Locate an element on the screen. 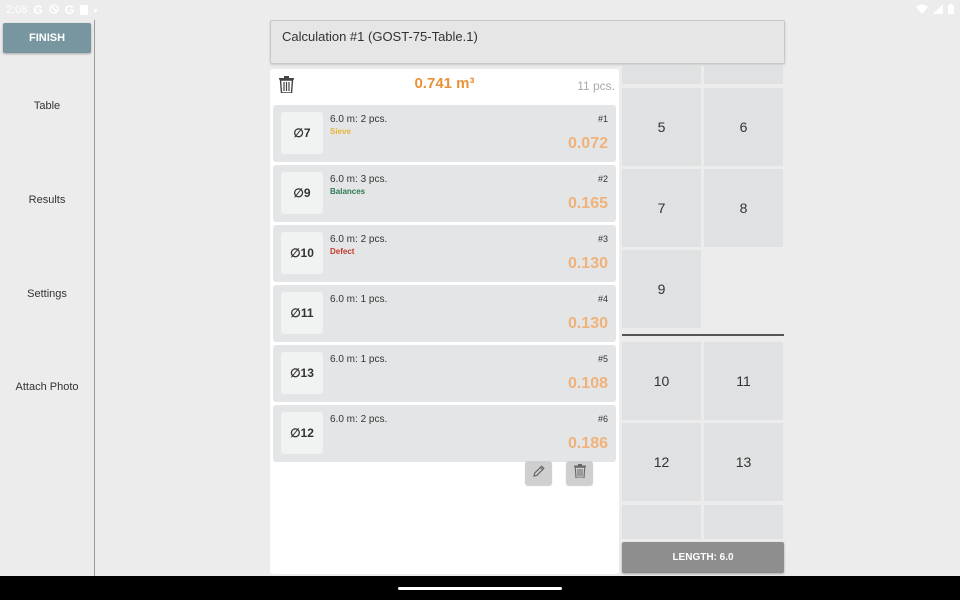 Image resolution: width=960 pixels, height=600 pixels. diameter-badge: ∅9 is located at coordinates (302, 193).